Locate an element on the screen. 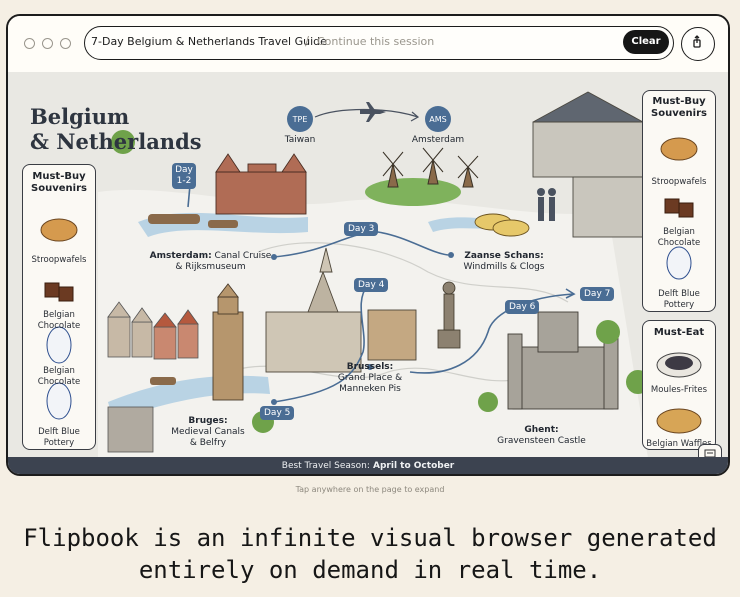 The image size is (740, 597). windmills is located at coordinates (422, 176).